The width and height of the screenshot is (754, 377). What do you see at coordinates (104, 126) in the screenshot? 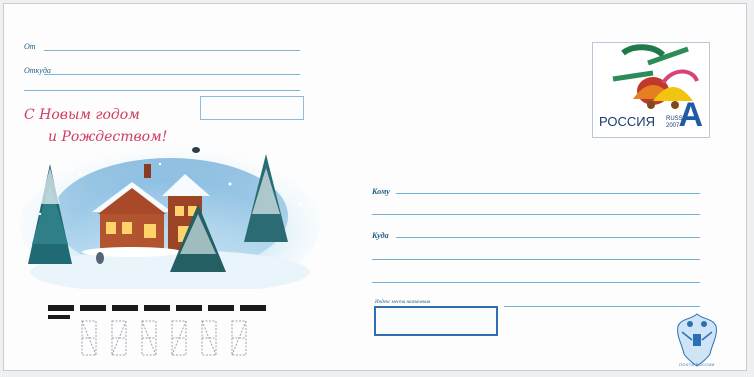
I see `greeting-text: С Новым годом и Рождеством!` at bounding box center [104, 126].